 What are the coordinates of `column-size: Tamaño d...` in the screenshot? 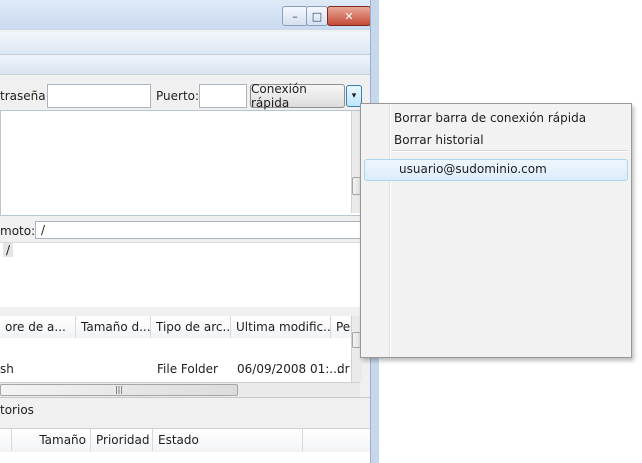 It's located at (113, 327).